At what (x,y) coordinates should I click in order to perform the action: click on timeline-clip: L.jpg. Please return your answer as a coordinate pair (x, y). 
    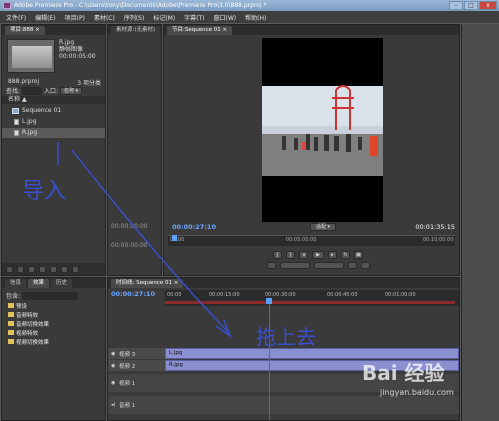
    Looking at the image, I should click on (312, 353).